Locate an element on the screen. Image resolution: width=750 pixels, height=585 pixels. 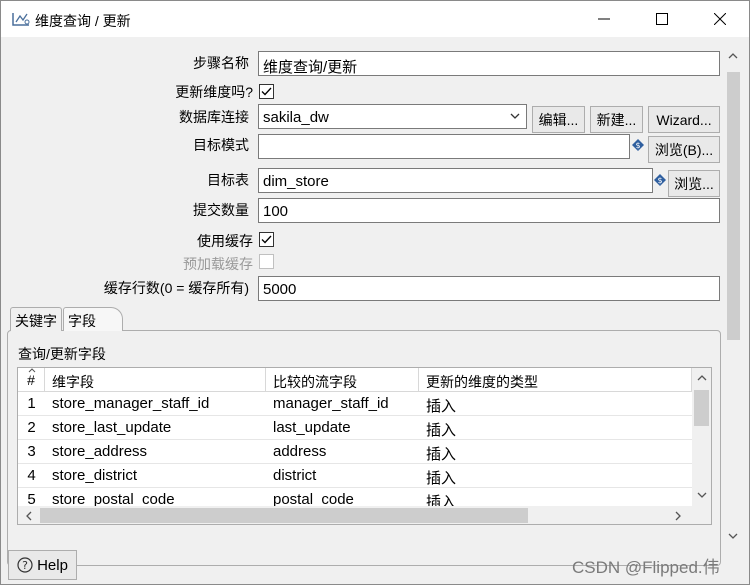
use-cache-checkbox is located at coordinates (266, 239).